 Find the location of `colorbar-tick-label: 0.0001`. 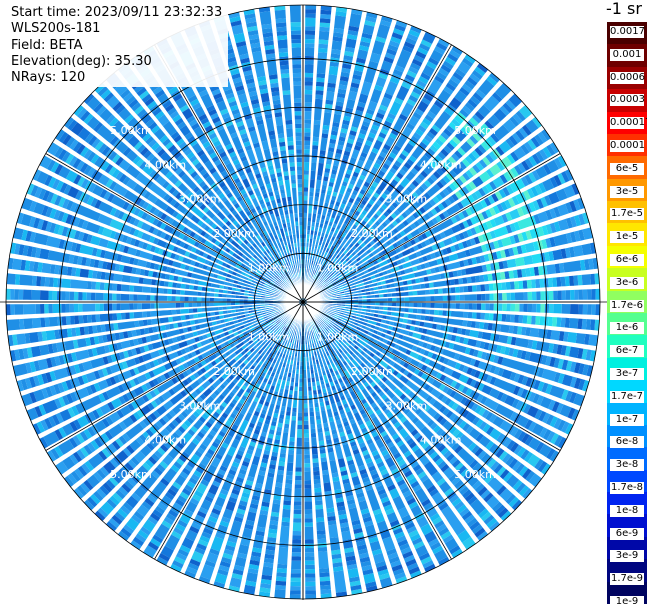

colorbar-tick-label: 0.0001 is located at coordinates (627, 146).